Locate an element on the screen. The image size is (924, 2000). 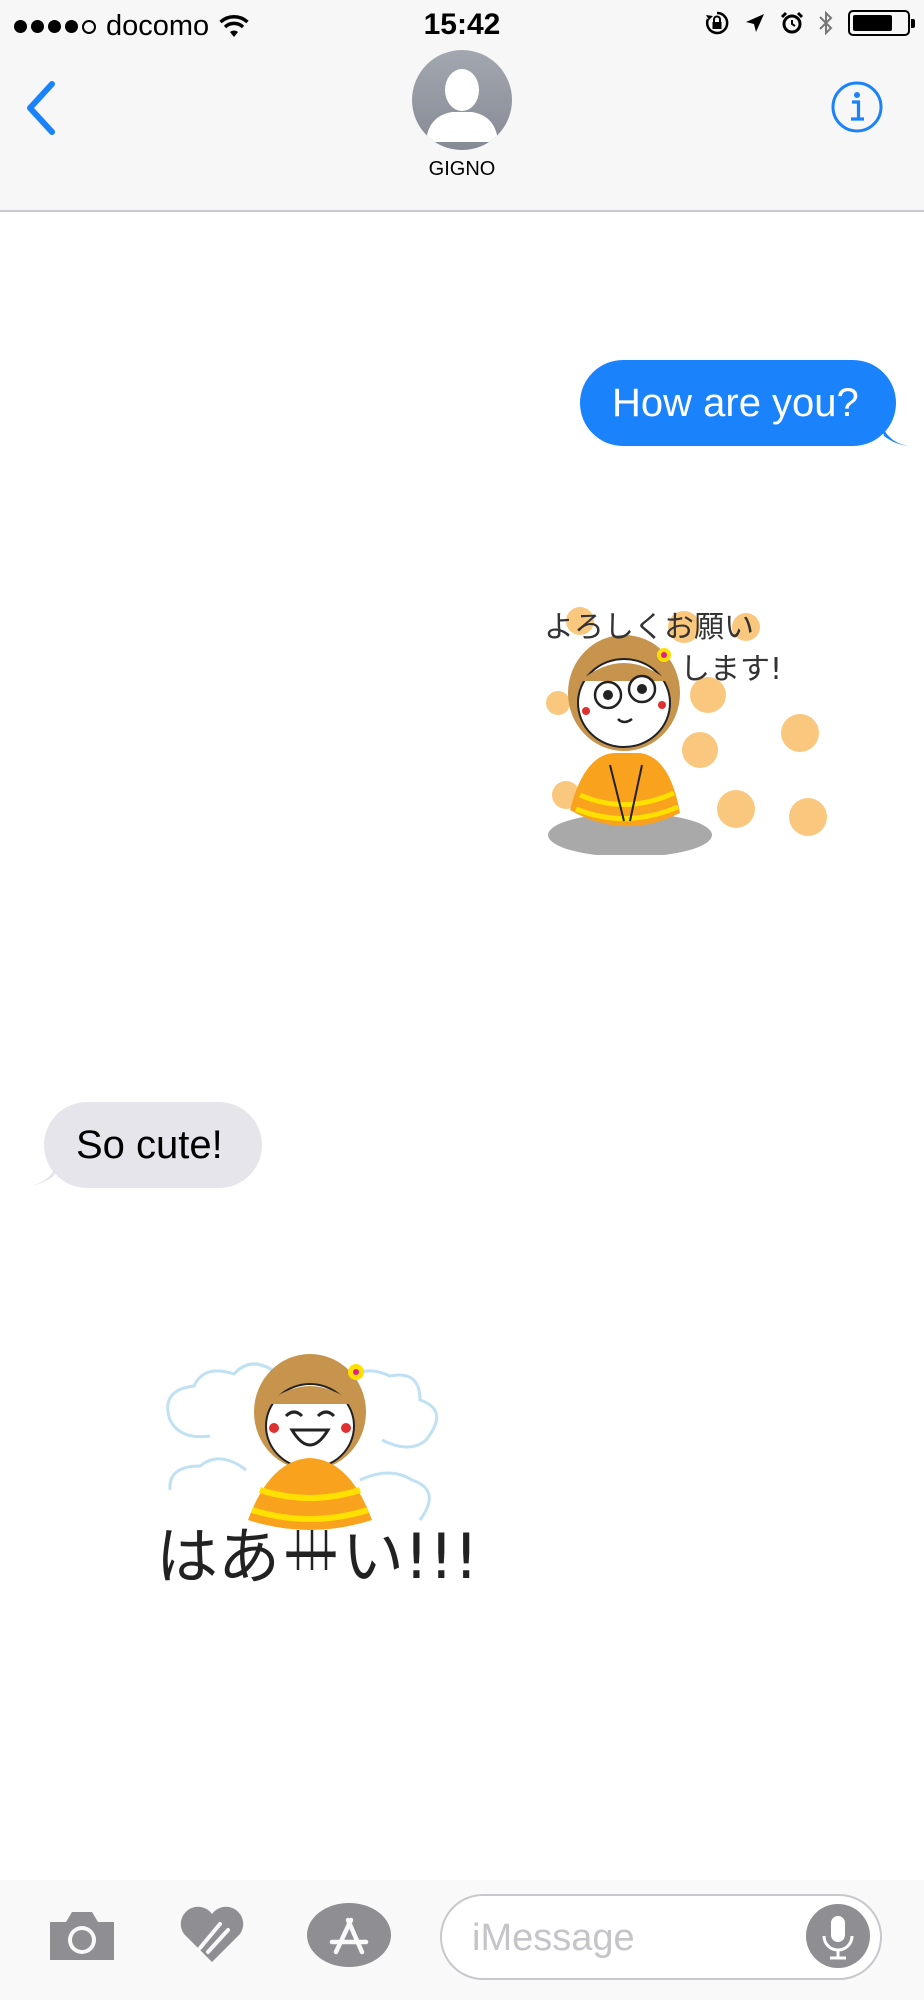
battery-icon is located at coordinates (881, 23).